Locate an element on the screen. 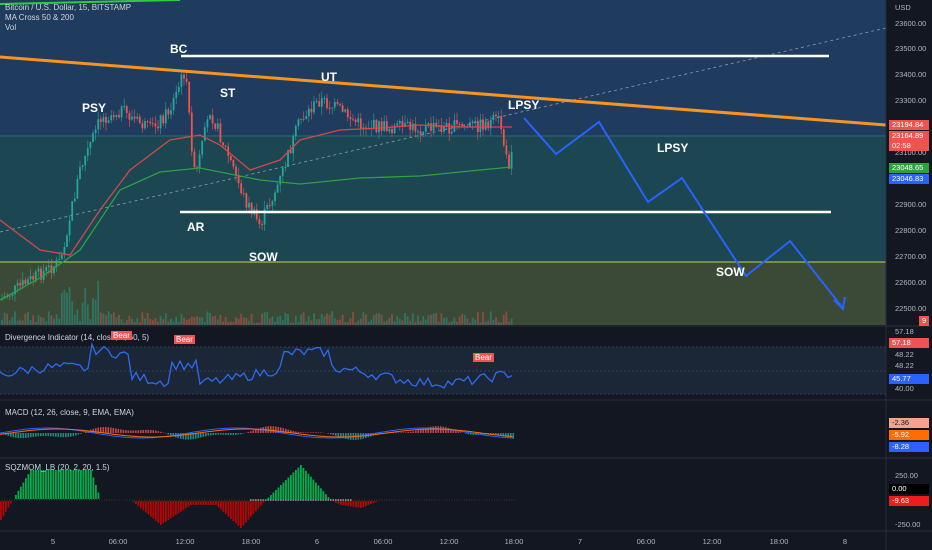  sqz-tag-value: -9.63 is located at coordinates (909, 501).